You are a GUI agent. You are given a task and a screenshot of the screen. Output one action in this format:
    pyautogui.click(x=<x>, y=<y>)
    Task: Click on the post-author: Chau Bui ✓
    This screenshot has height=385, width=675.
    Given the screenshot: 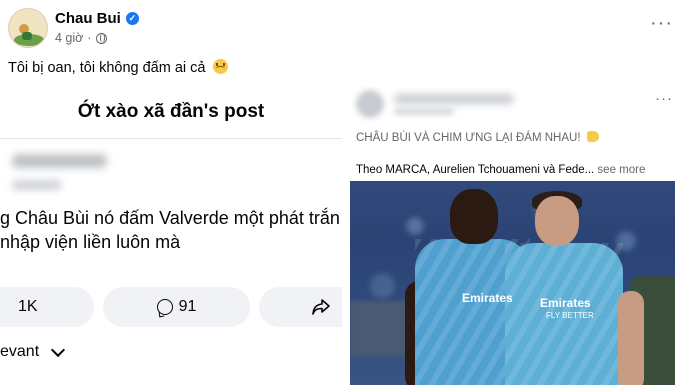 What is the action you would take?
    pyautogui.click(x=97, y=18)
    